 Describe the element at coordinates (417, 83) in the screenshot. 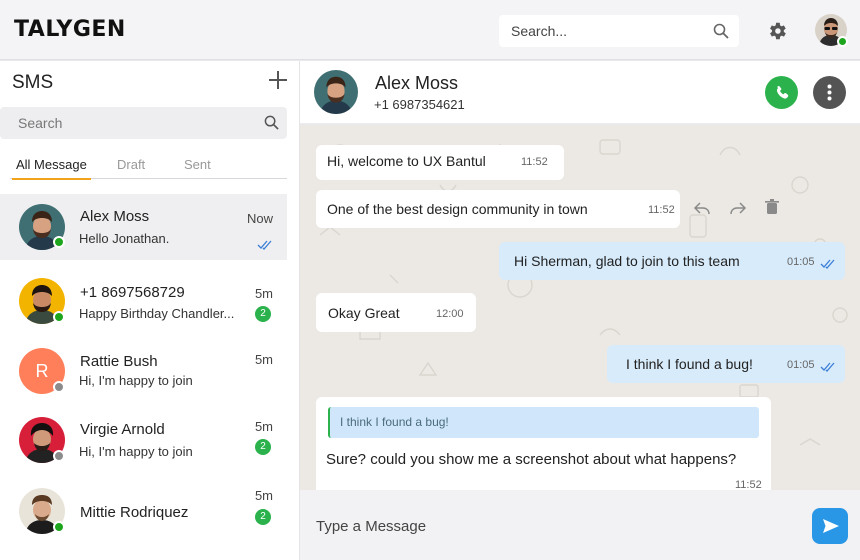

I see `chat-contact-name: Alex Moss` at that location.